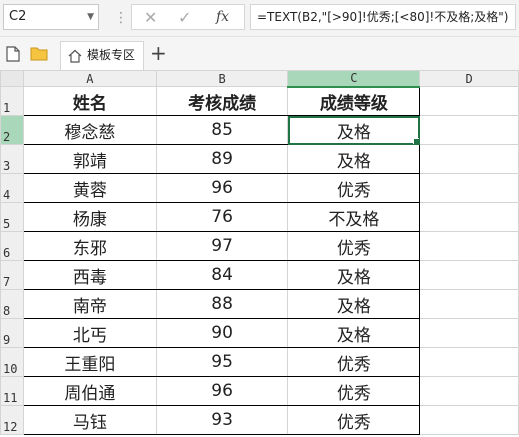  Describe the element at coordinates (222, 333) in the screenshot. I see `score-cell: 90` at that location.